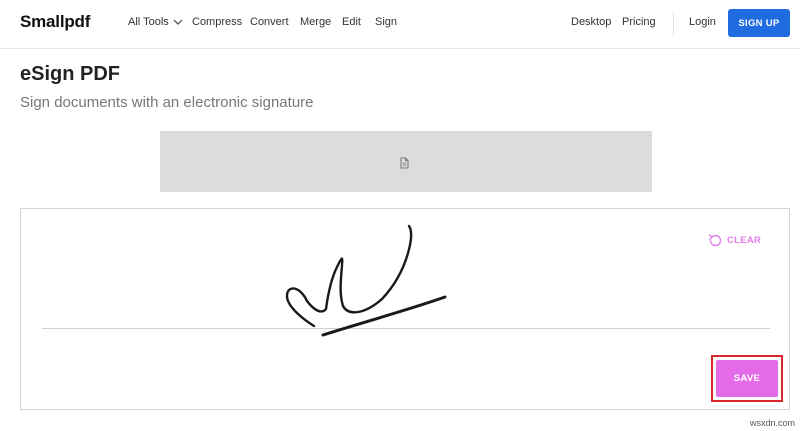  Describe the element at coordinates (673, 24) in the screenshot. I see `nav-divider` at that location.